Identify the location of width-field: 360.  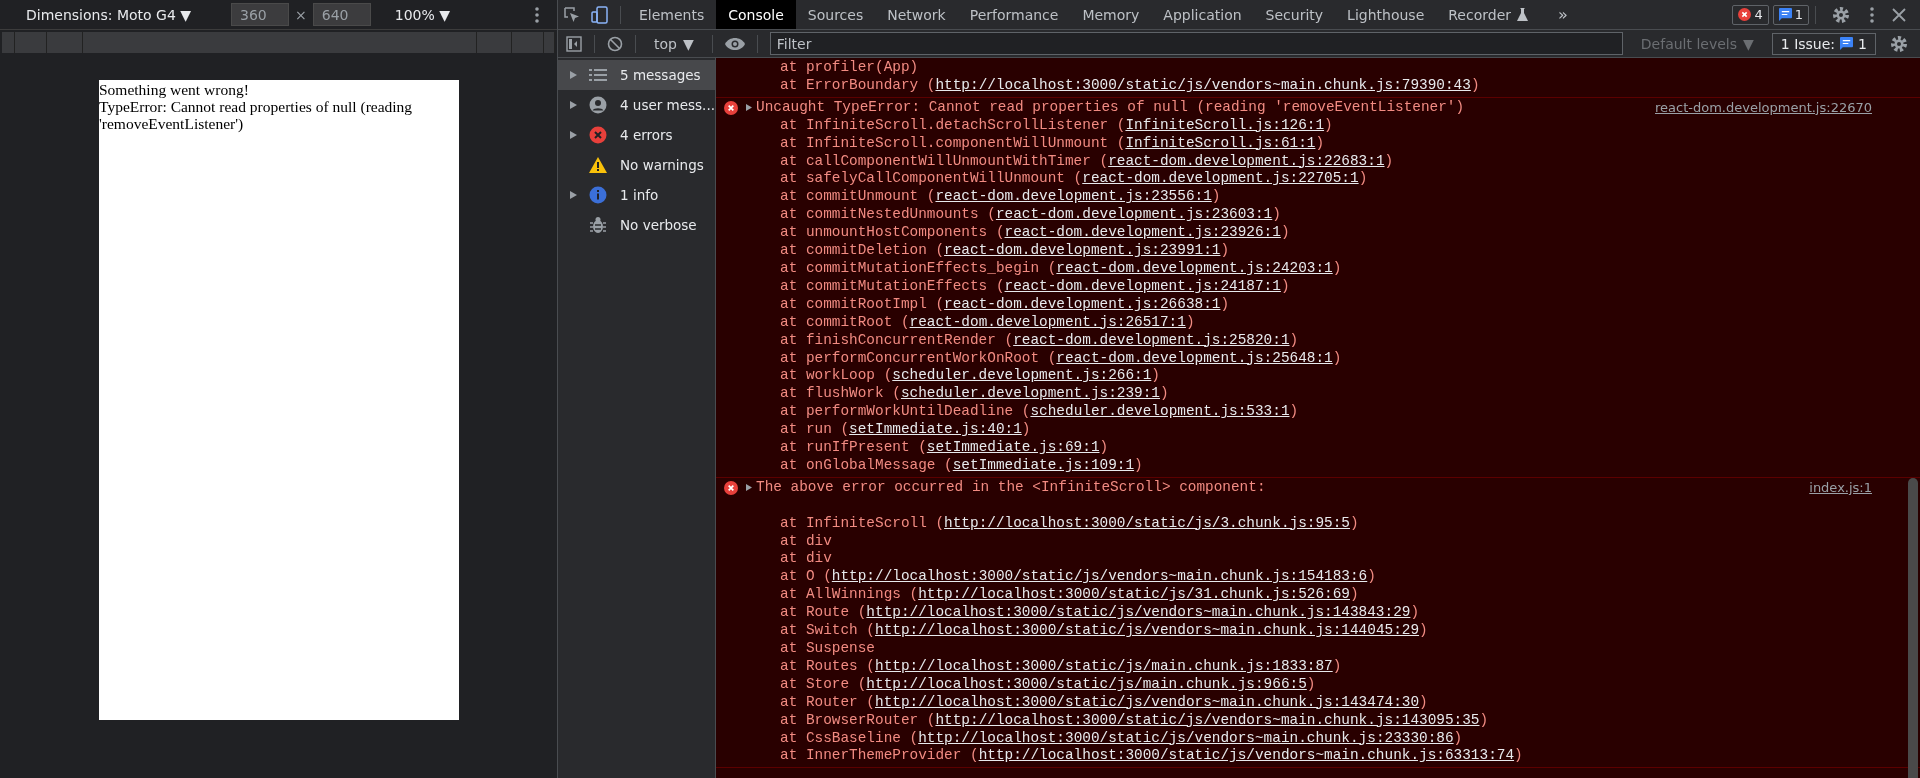
(260, 14).